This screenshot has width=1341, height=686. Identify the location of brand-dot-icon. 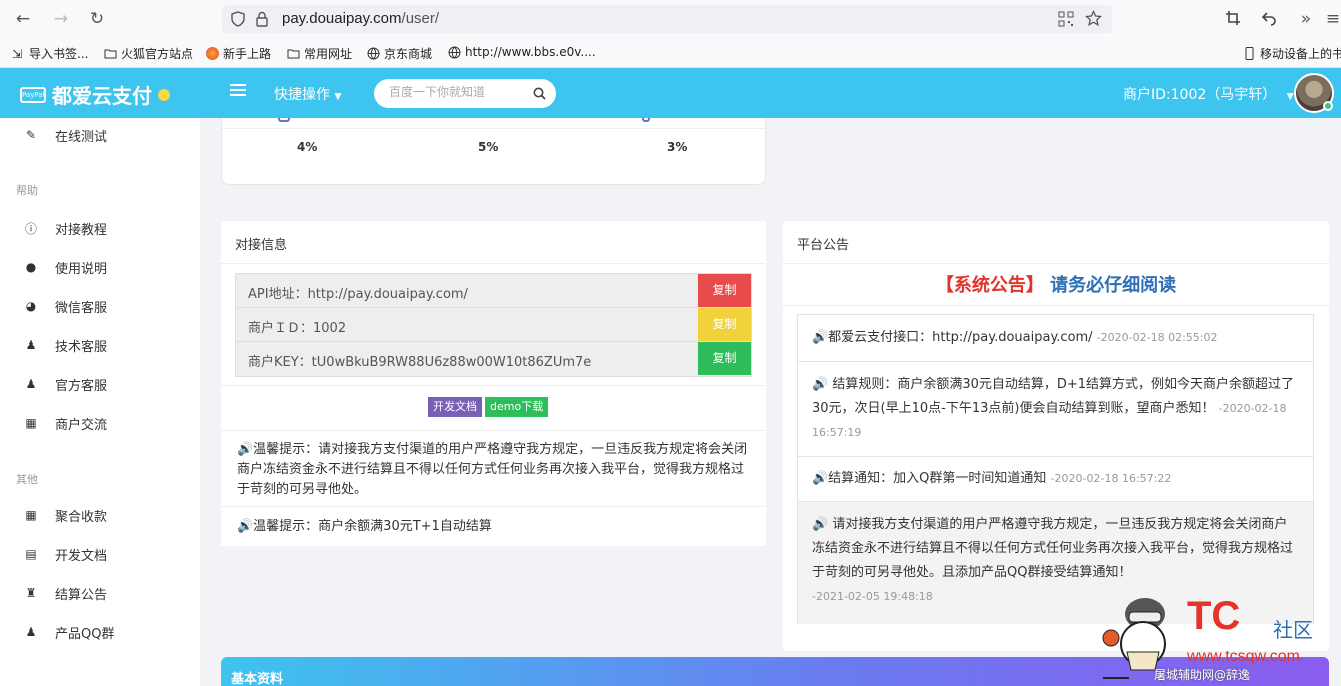
(164, 94).